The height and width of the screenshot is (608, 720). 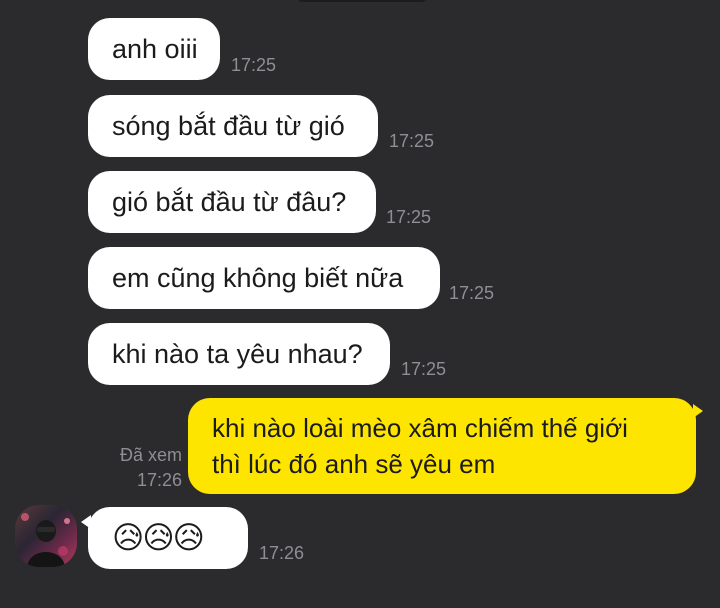 I want to click on sad-emoji: 😥😥😥, so click(x=158, y=537).